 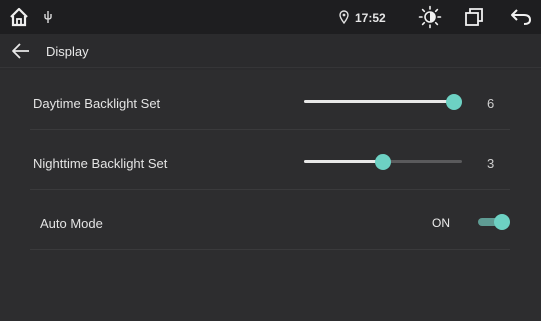 What do you see at coordinates (502, 222) in the screenshot?
I see `toggle-thumb` at bounding box center [502, 222].